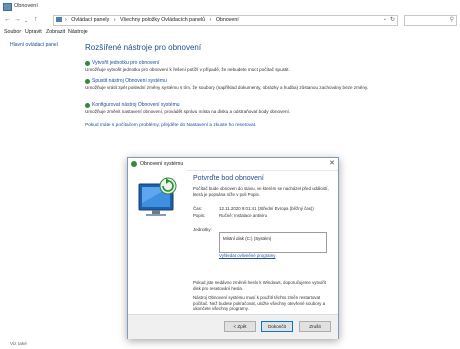  I want to click on dialog-title: Obnovení systému, so click(162, 164).